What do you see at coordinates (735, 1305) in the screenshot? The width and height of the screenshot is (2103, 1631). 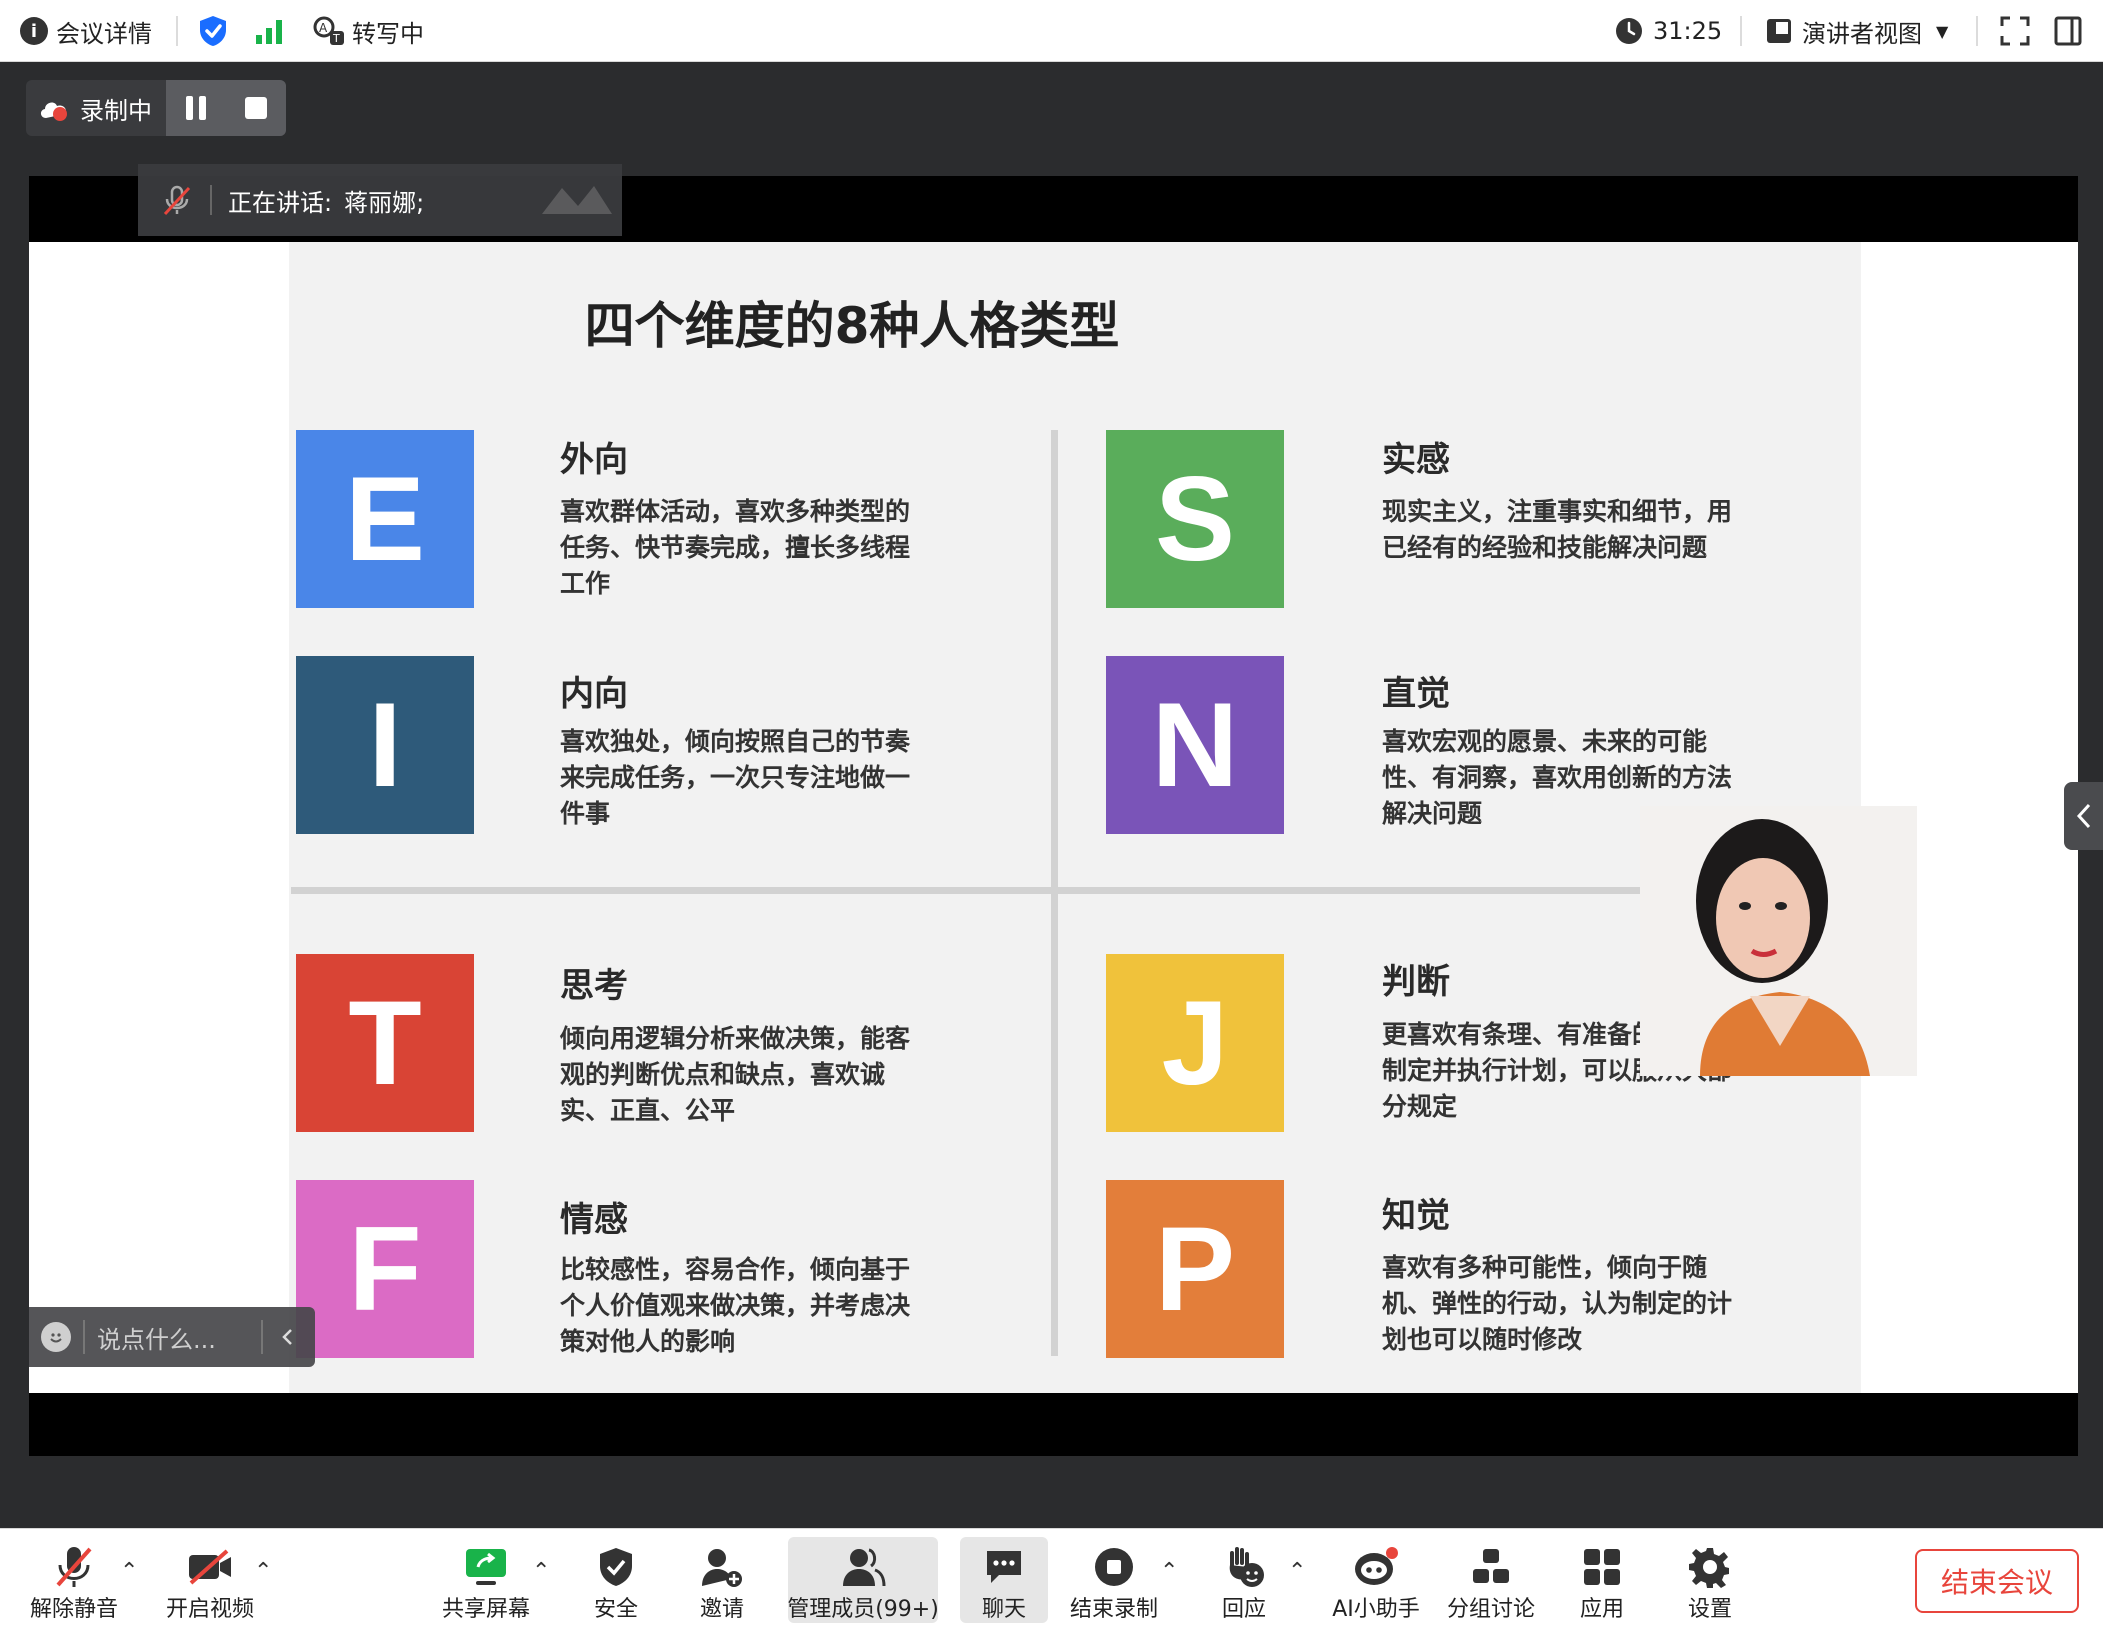 I see `trait-description: 比较感性，容易合作，倾向基于个人价值观来做决策，并考虑决策对他人的影响` at bounding box center [735, 1305].